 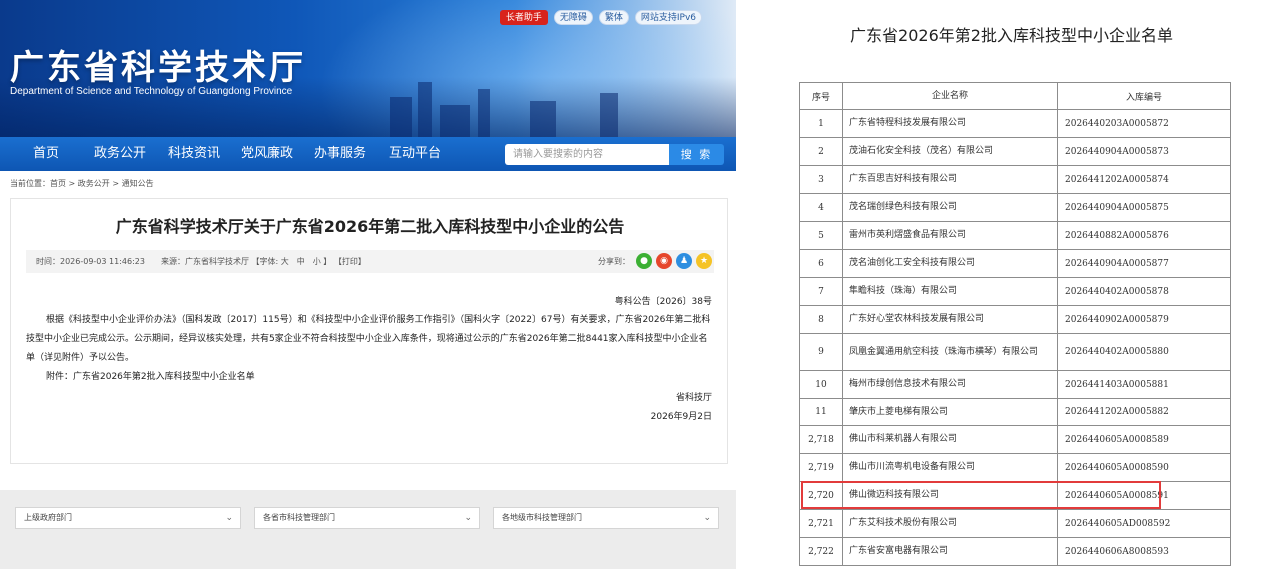 I want to click on accessibility-button: 无障碍, so click(x=573, y=17).